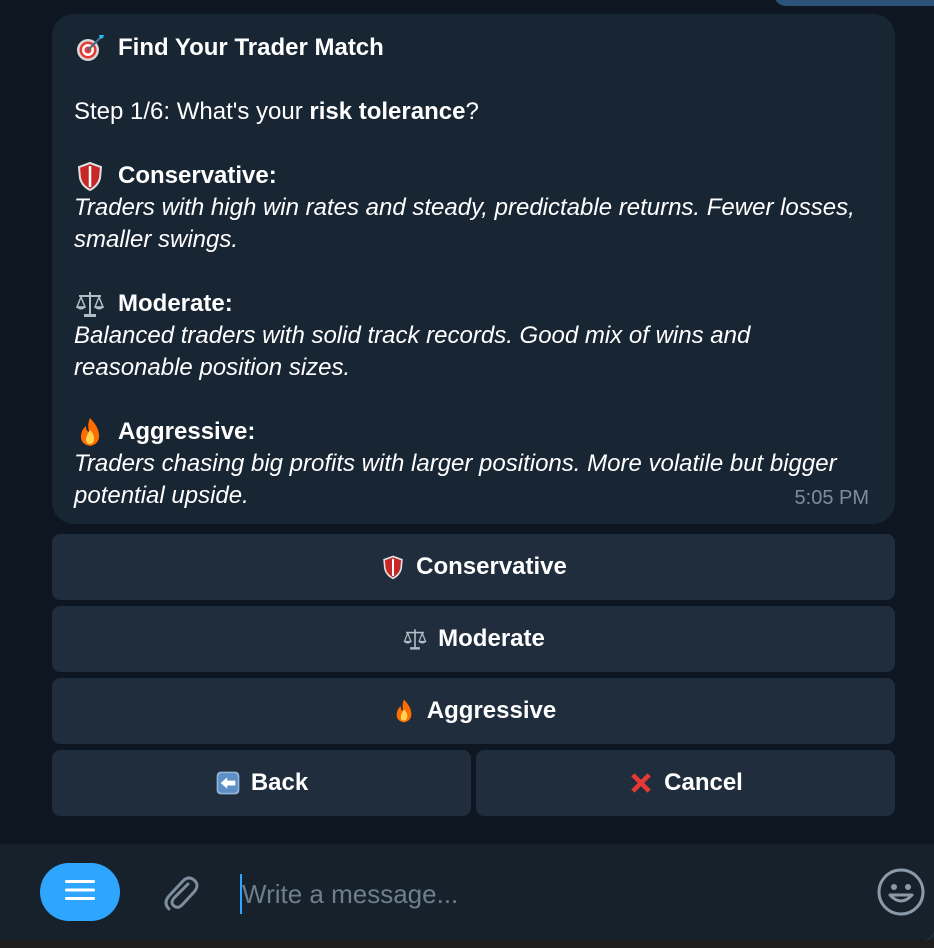 The width and height of the screenshot is (934, 948). Describe the element at coordinates (187, 431) in the screenshot. I see `option-heading-text: Aggressive:` at that location.